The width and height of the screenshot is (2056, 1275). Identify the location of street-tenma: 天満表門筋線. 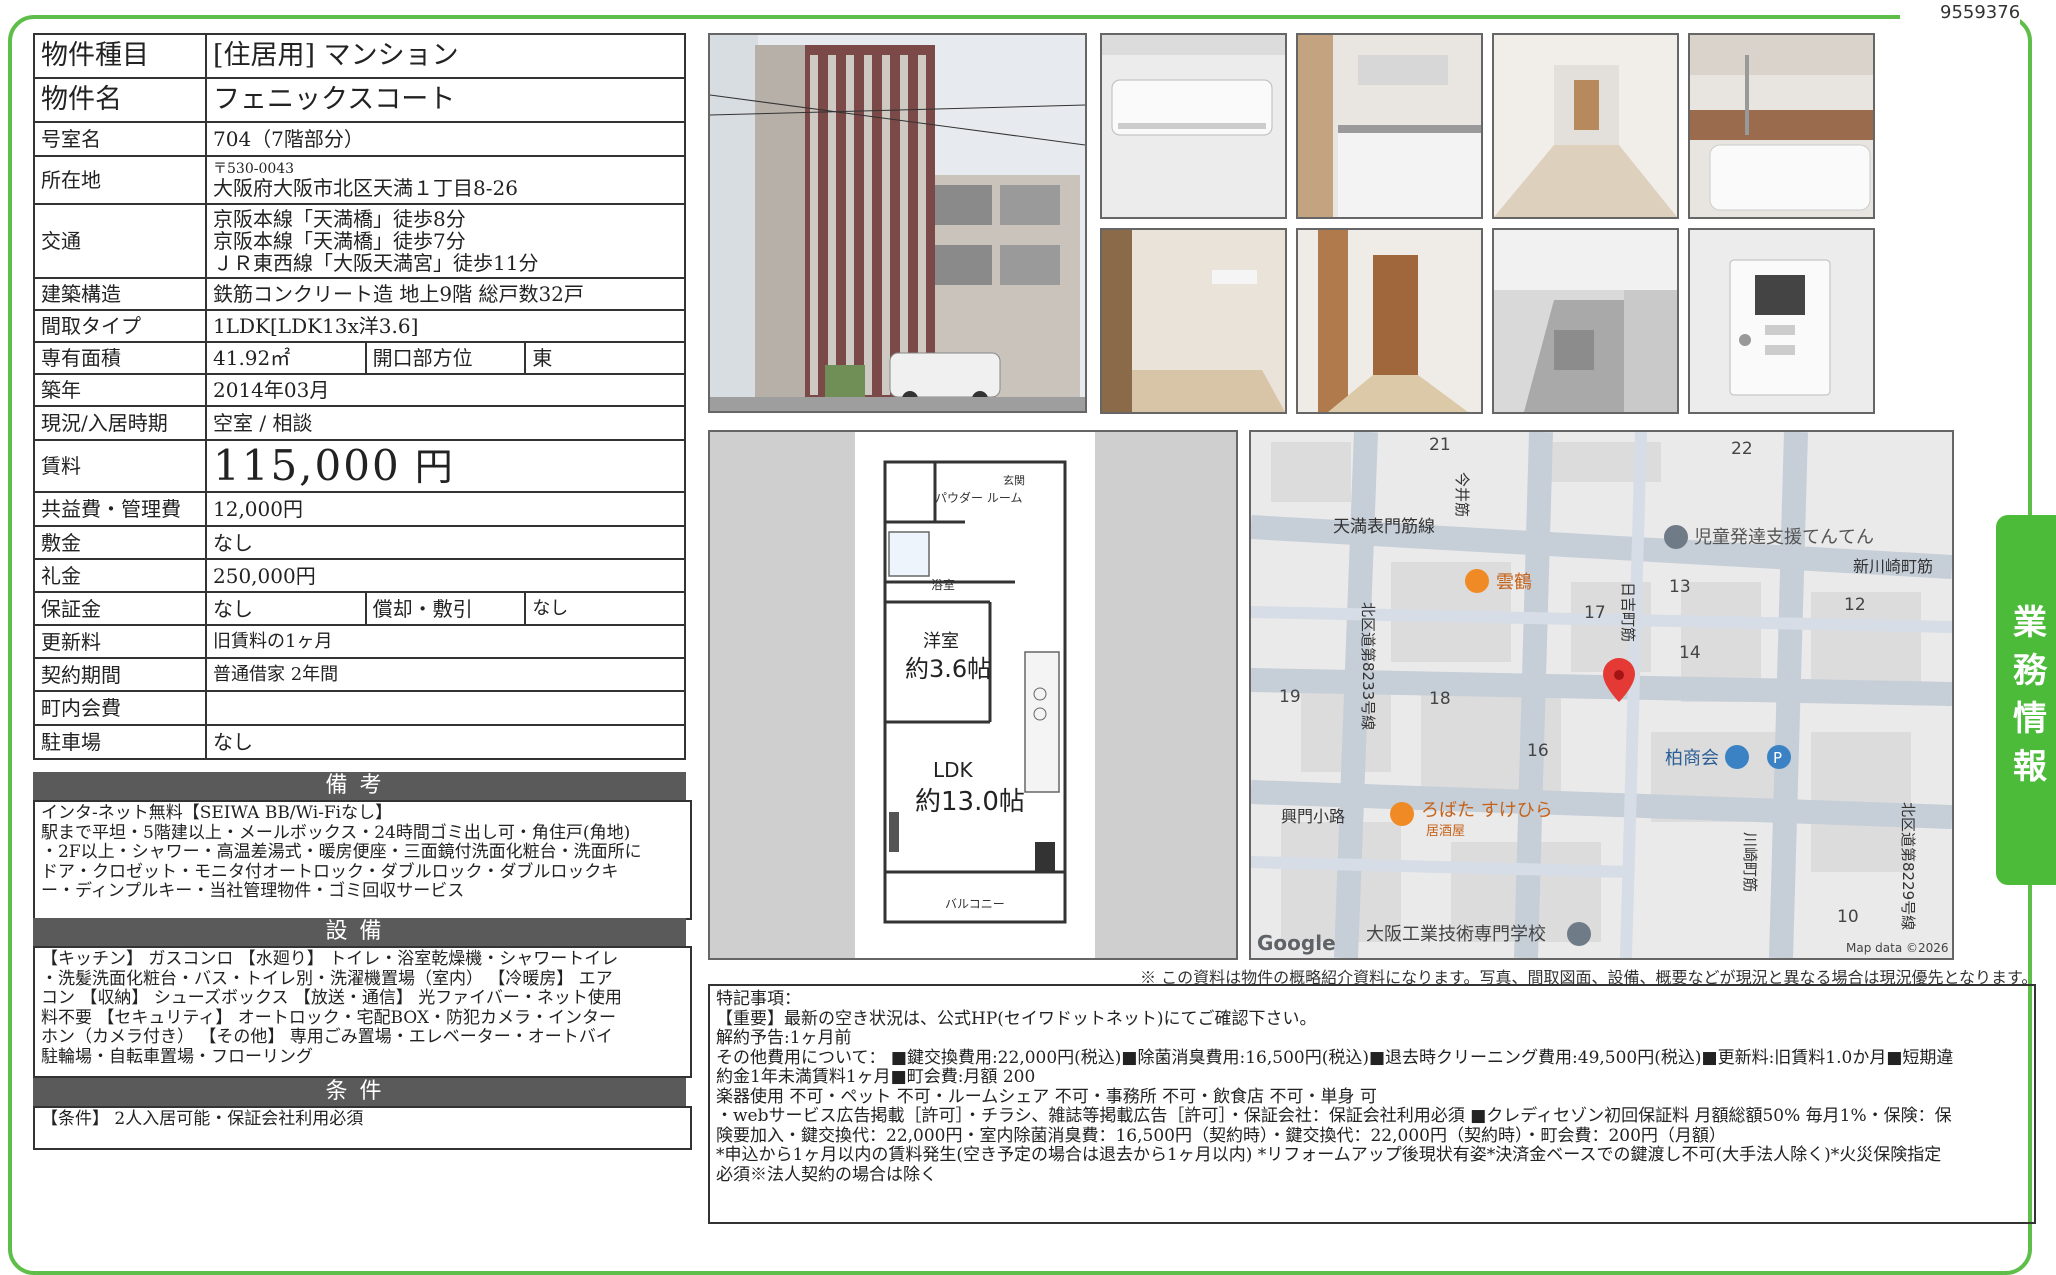
(1384, 527).